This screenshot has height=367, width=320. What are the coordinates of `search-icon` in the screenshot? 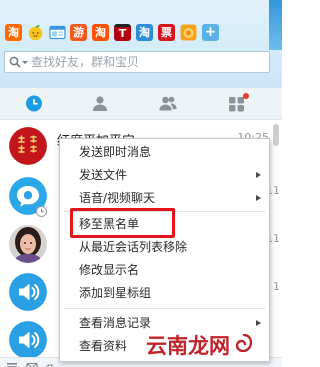 It's located at (15, 63).